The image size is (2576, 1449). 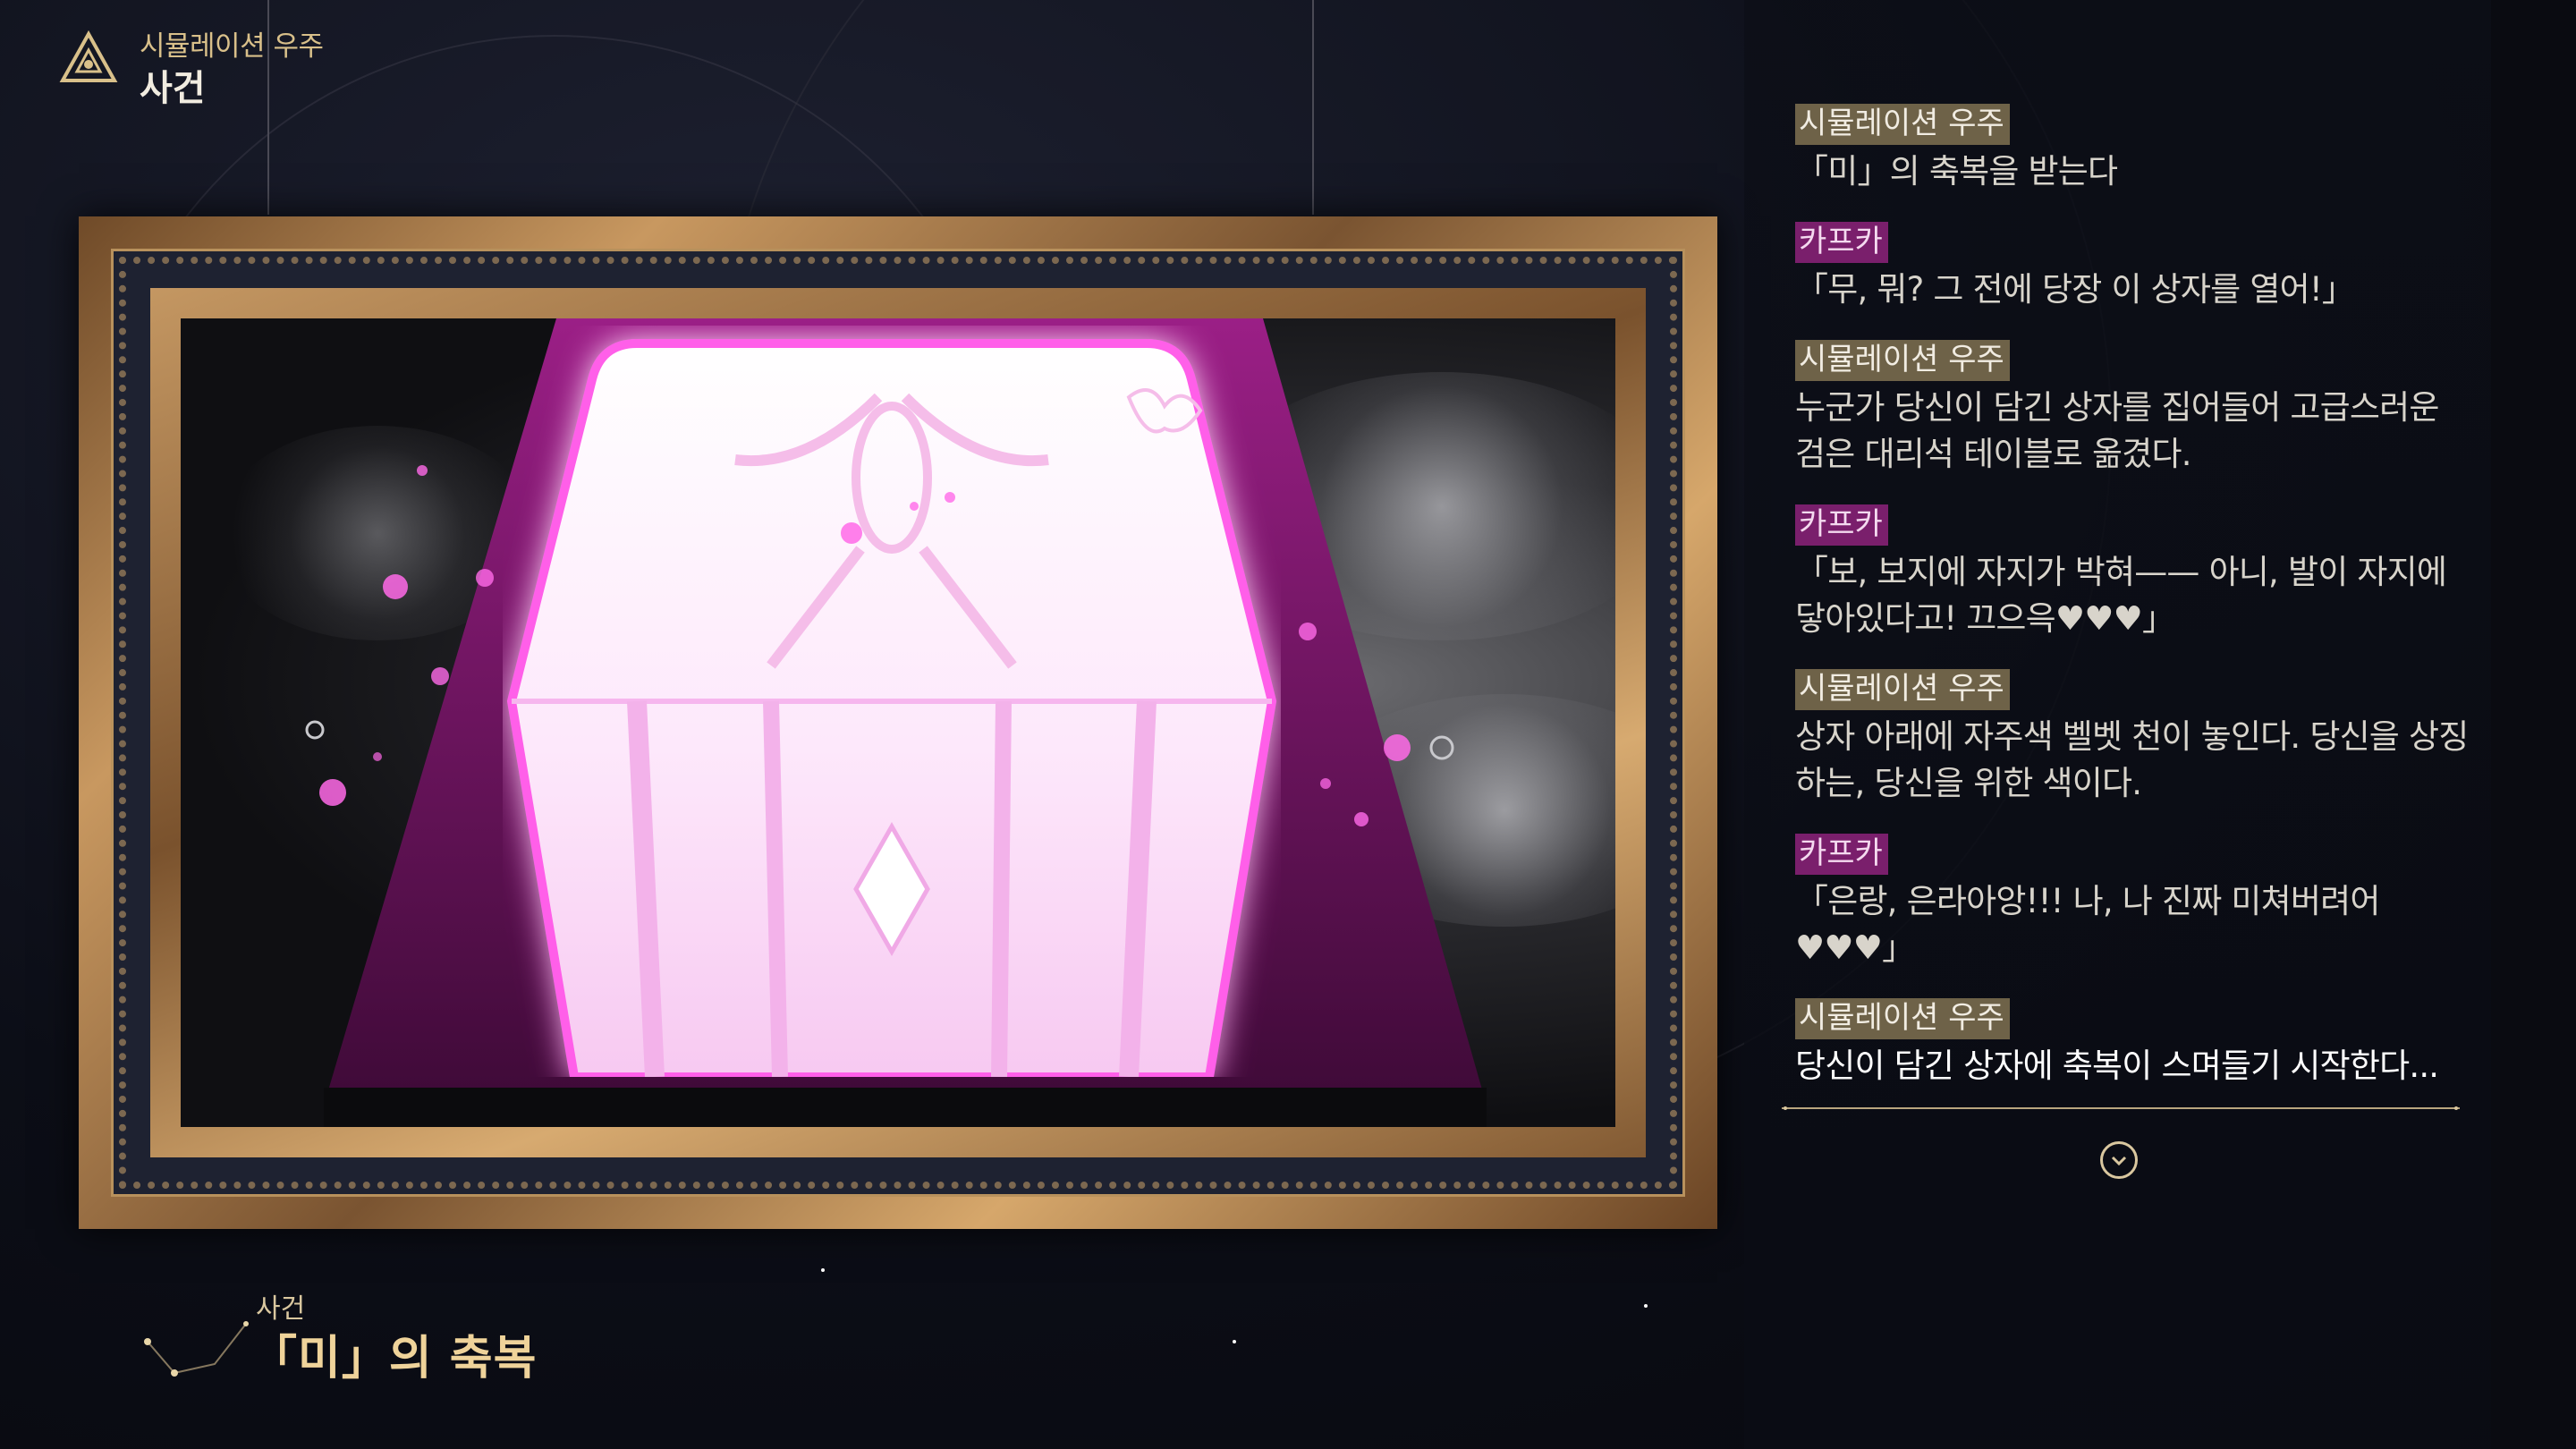 I want to click on dialogue-entry: 카프카 「무, 뭐? 그 전에 당장 이 상자를 열어!」, so click(x=2135, y=267).